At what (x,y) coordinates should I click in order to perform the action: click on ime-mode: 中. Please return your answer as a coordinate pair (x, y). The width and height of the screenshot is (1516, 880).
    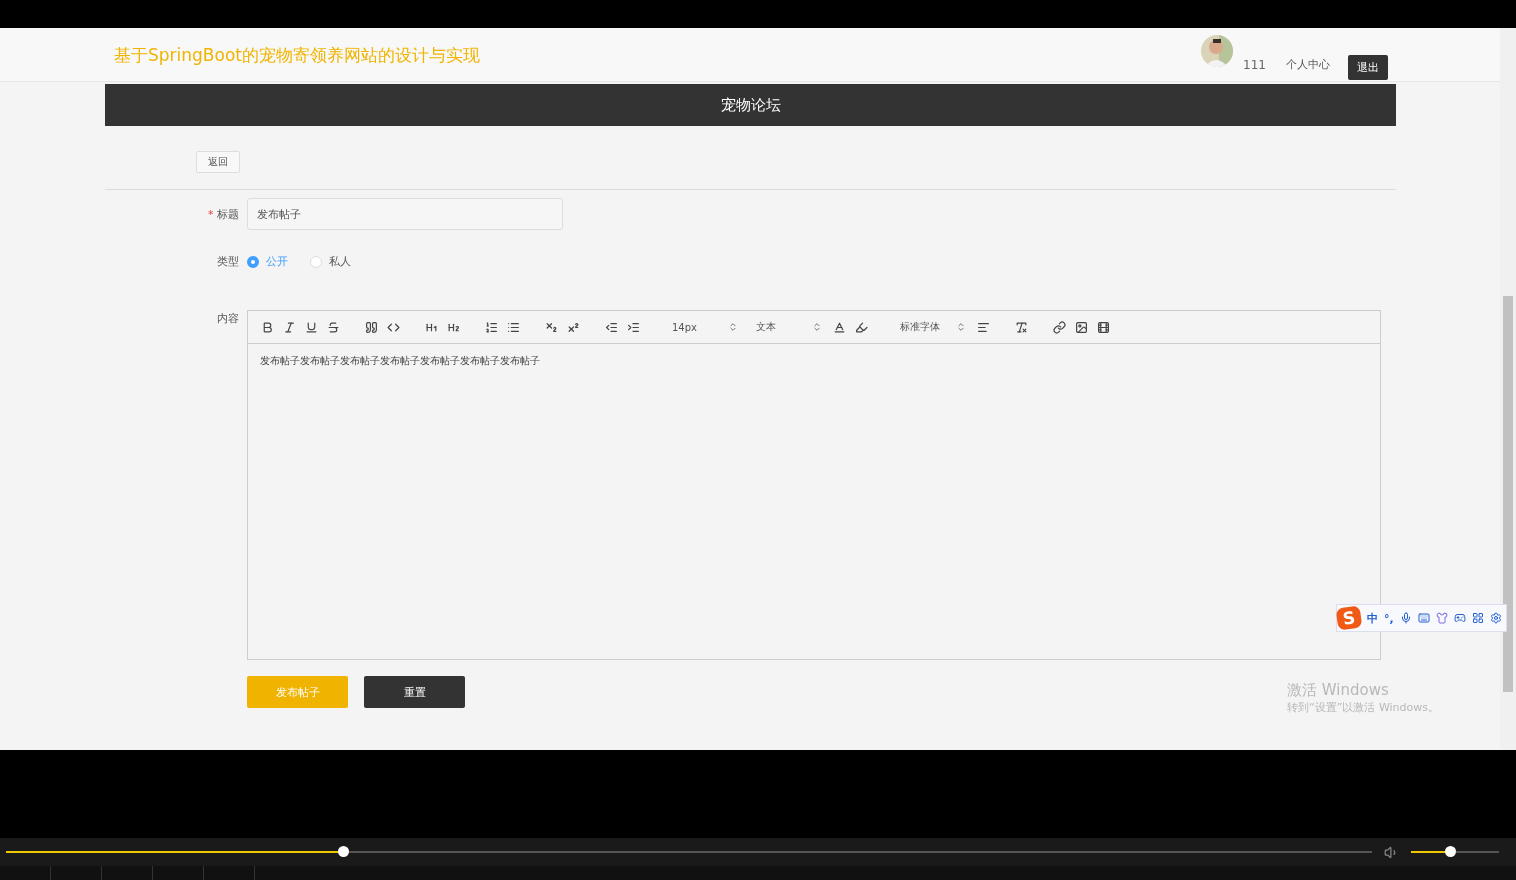
    Looking at the image, I should click on (1372, 618).